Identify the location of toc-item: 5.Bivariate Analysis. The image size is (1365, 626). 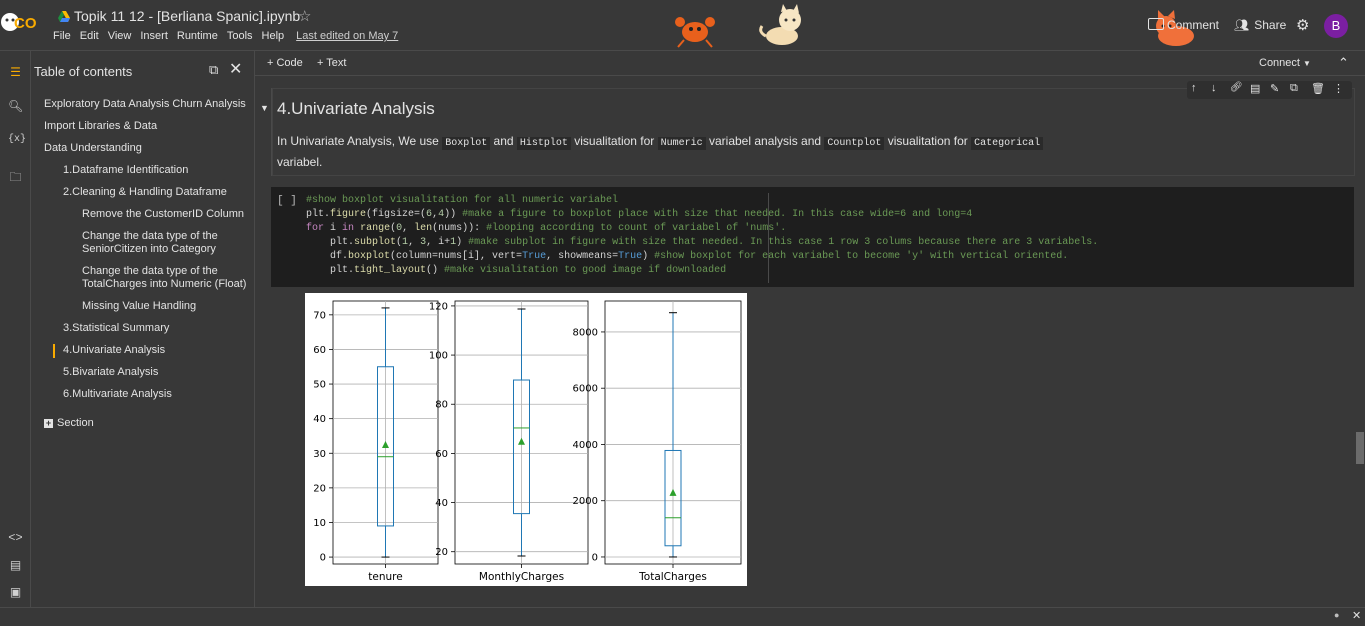
(110, 372).